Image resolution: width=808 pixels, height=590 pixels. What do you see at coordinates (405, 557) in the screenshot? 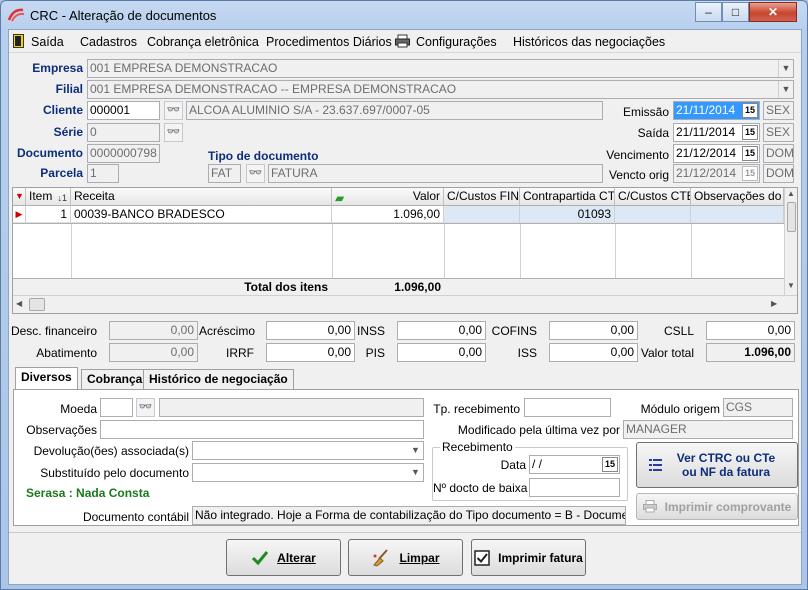
I see `limpar-button: Limpar` at bounding box center [405, 557].